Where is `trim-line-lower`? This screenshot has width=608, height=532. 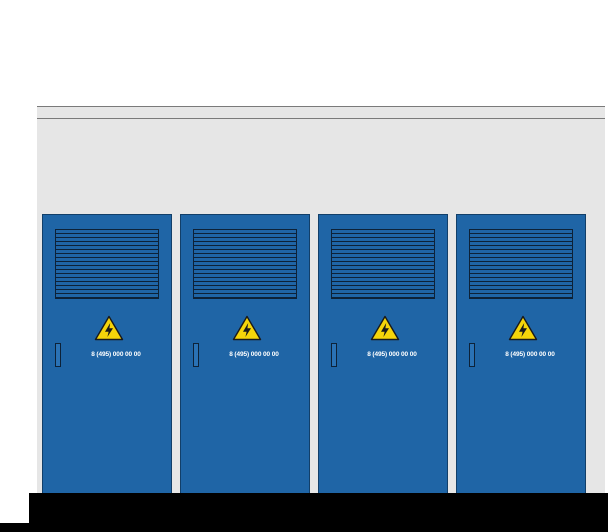 trim-line-lower is located at coordinates (321, 118).